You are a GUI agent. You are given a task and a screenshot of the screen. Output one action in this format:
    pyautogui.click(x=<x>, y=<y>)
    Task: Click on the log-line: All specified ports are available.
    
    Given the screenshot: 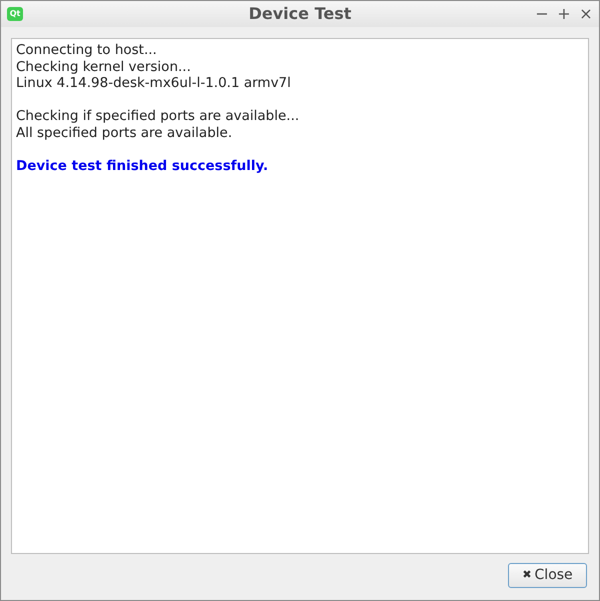 What is the action you would take?
    pyautogui.click(x=125, y=132)
    